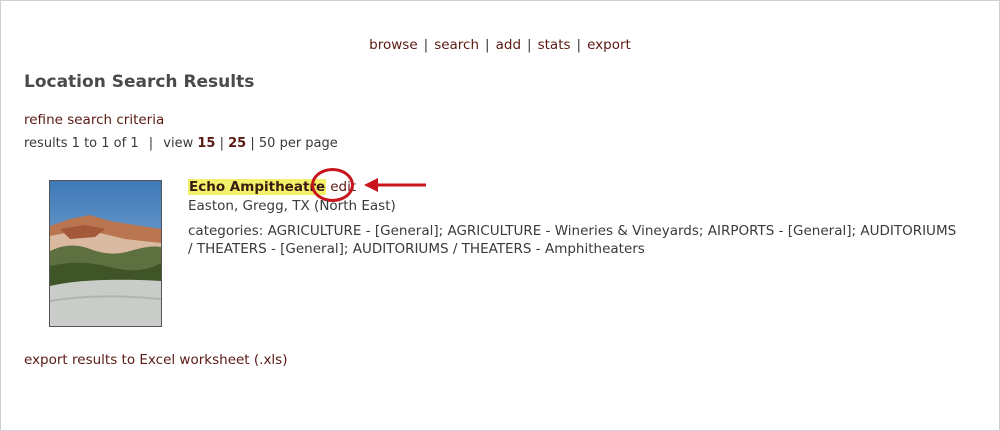 This screenshot has height=431, width=1000. Describe the element at coordinates (395, 185) in the screenshot. I see `annotation-arrow-icon` at that location.